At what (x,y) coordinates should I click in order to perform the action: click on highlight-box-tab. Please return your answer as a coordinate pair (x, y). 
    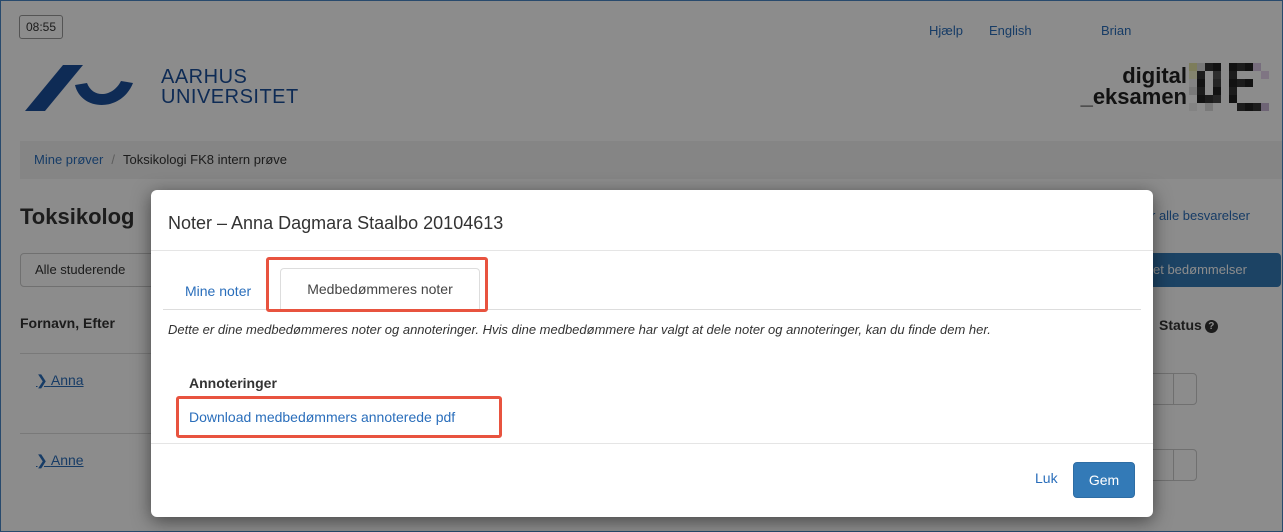
    Looking at the image, I should click on (377, 284).